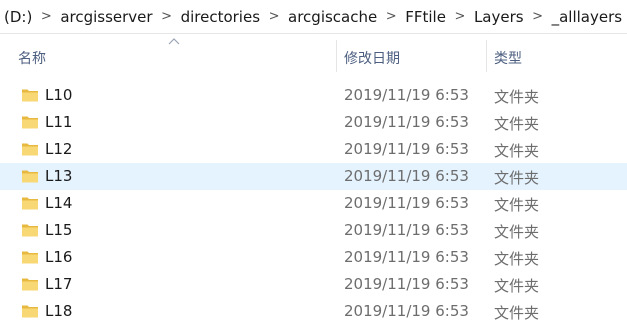 The image size is (627, 327). Describe the element at coordinates (220, 17) in the screenshot. I see `breadcrumb-item: directories` at that location.